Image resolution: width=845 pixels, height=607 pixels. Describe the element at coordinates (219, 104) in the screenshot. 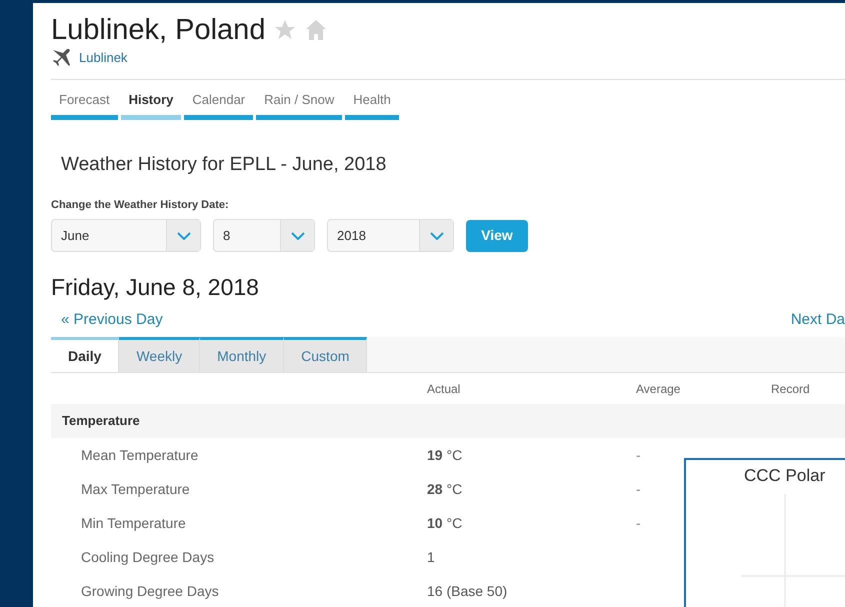

I see `nav-tab: Calendar` at that location.